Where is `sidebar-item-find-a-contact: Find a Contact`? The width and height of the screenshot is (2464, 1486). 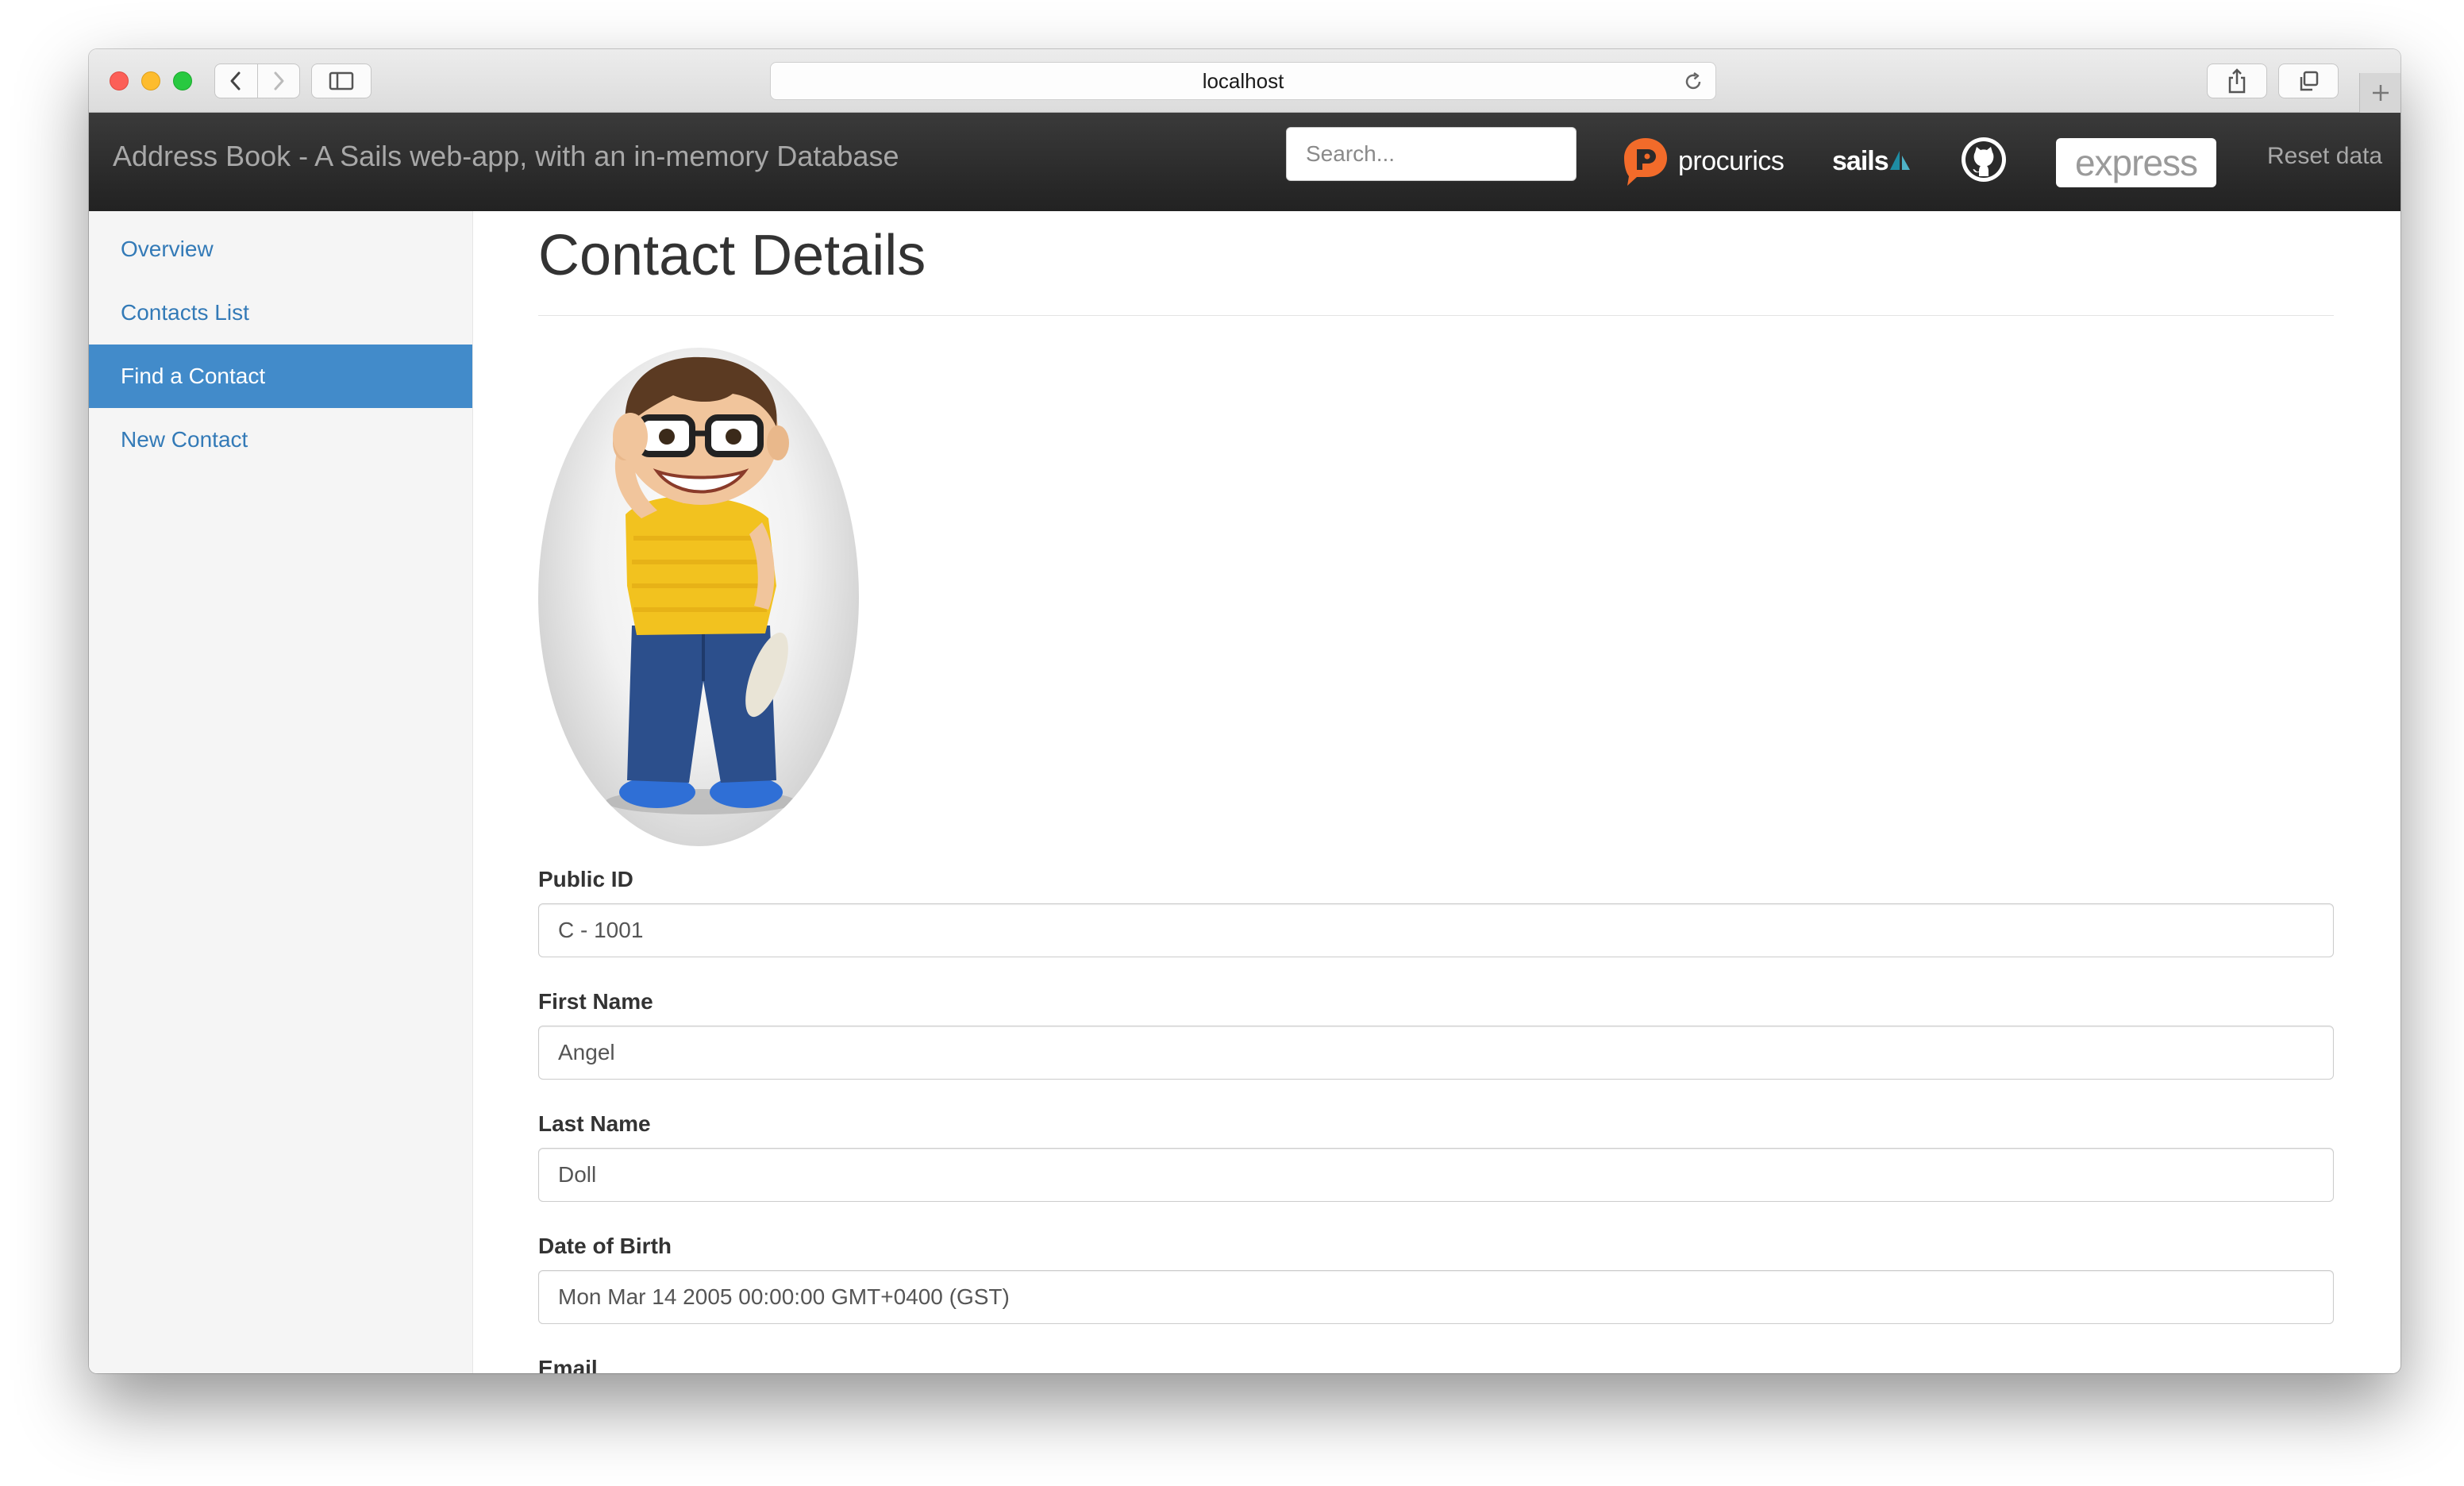
sidebar-item-find-a-contact: Find a Contact is located at coordinates (280, 376).